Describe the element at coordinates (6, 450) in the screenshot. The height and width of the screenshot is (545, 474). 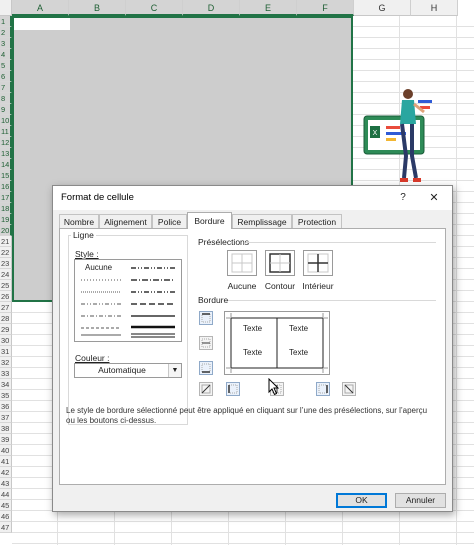
I see `row-header: 40` at that location.